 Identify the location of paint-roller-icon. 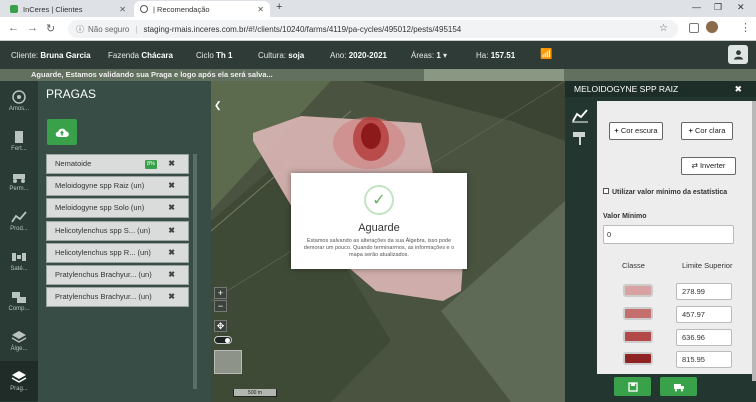
(580, 139).